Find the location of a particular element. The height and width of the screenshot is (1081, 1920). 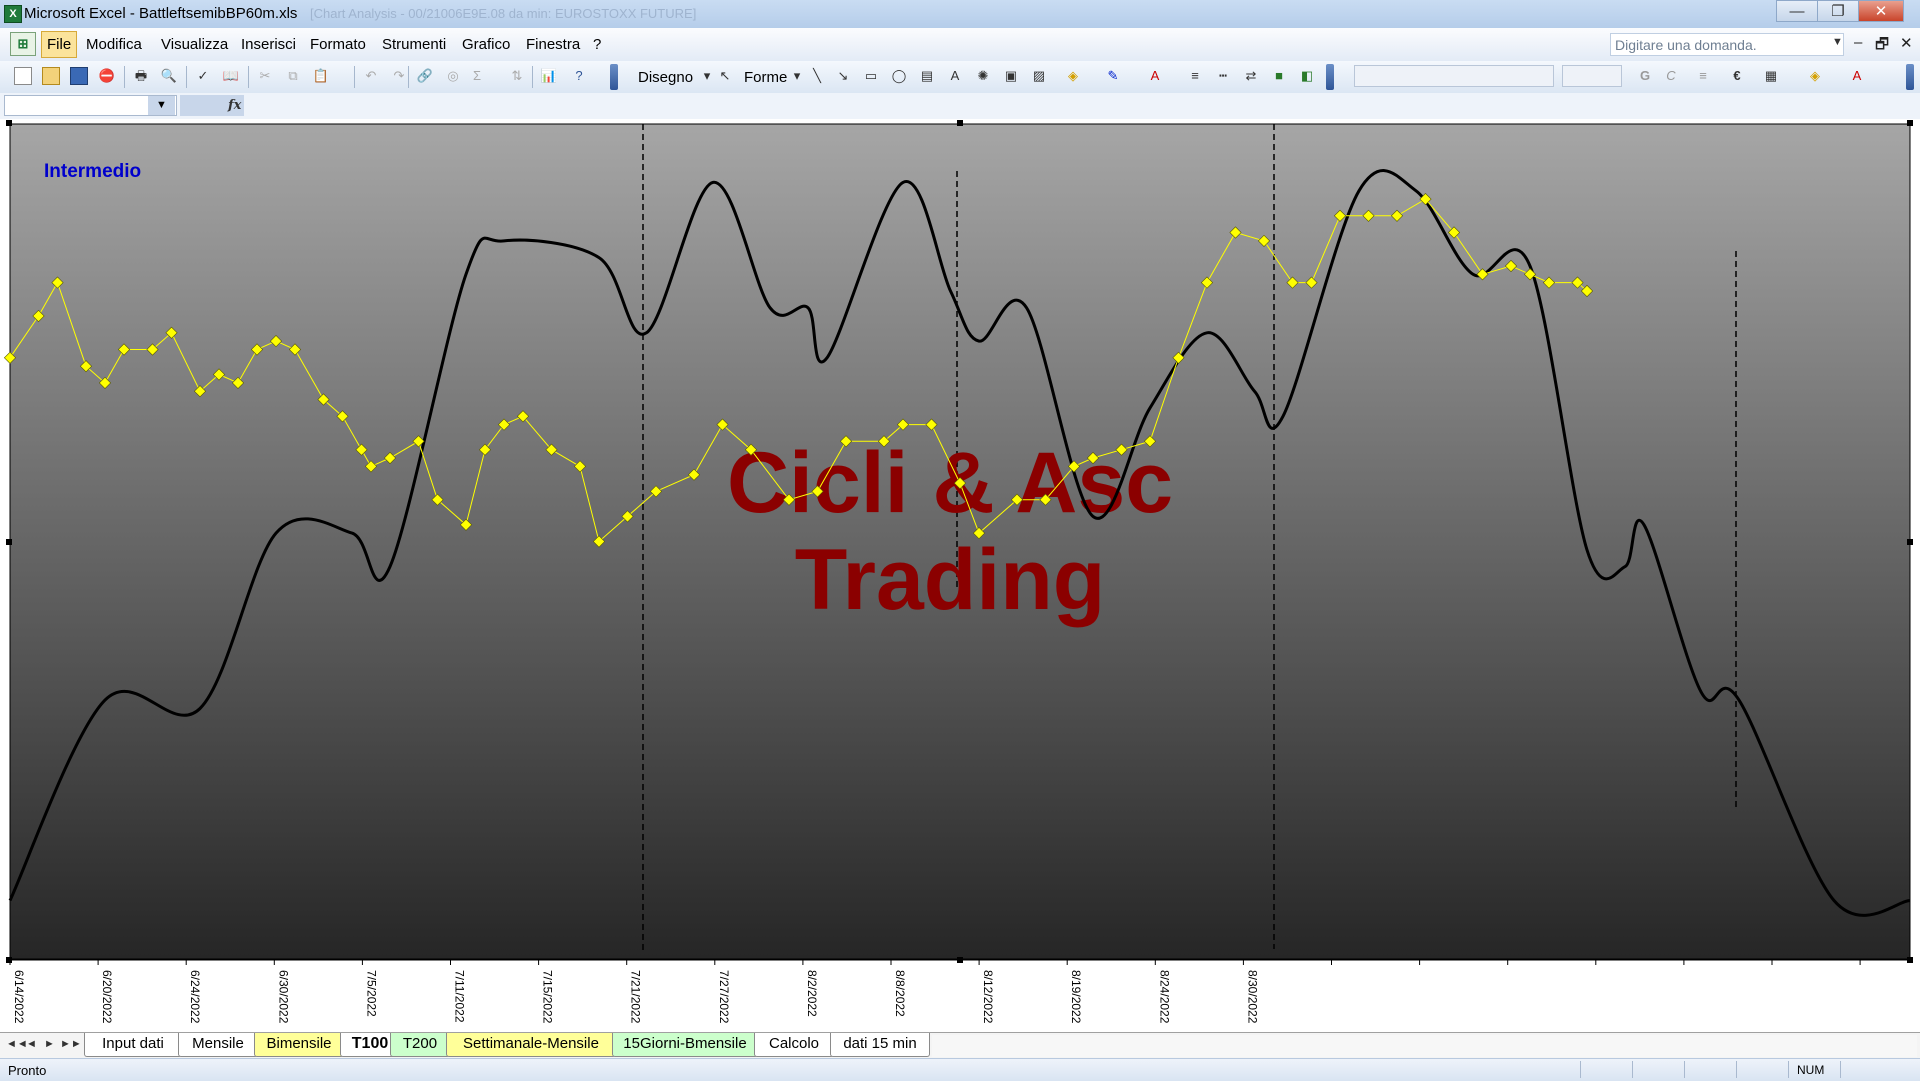

menu-formato: Formato is located at coordinates (338, 44).